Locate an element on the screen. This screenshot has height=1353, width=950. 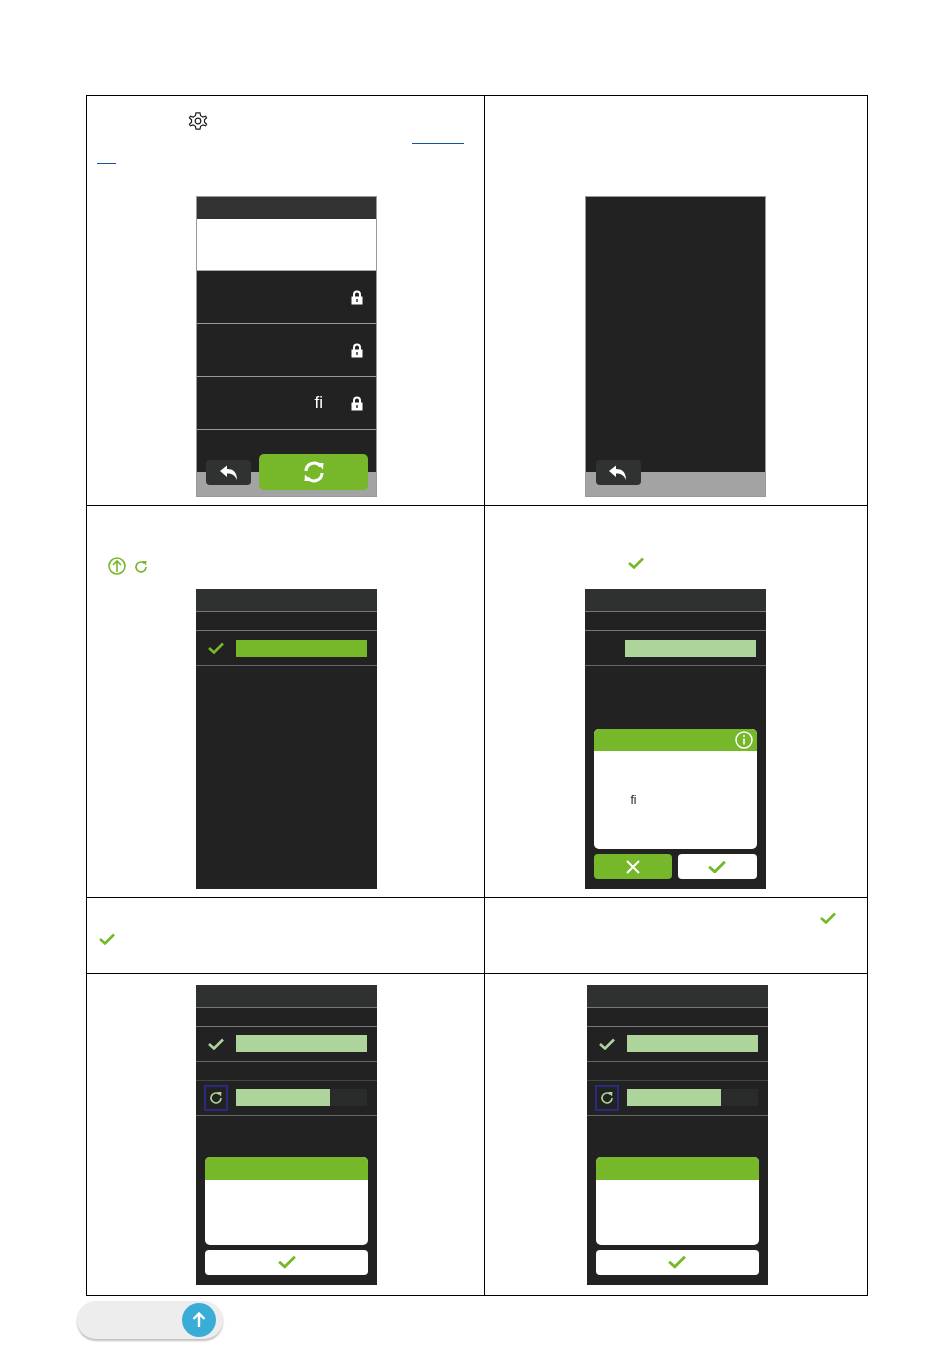
dialog-text: fi is located at coordinates (633, 800).